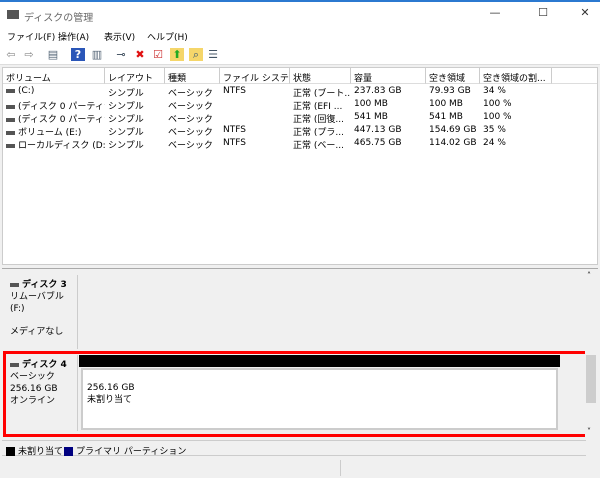  What do you see at coordinates (11, 54) in the screenshot?
I see `back-icon: ⇦` at bounding box center [11, 54].